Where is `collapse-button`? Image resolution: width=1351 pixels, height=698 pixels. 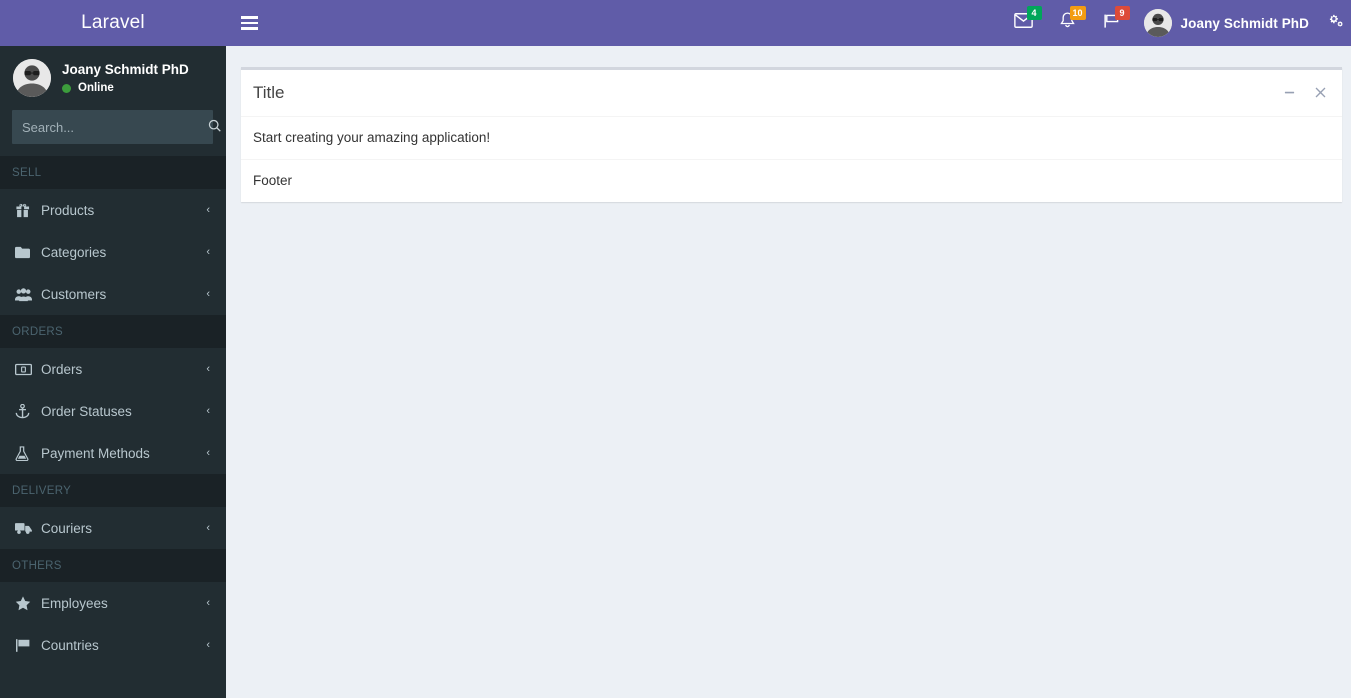
collapse-button is located at coordinates (1289, 93).